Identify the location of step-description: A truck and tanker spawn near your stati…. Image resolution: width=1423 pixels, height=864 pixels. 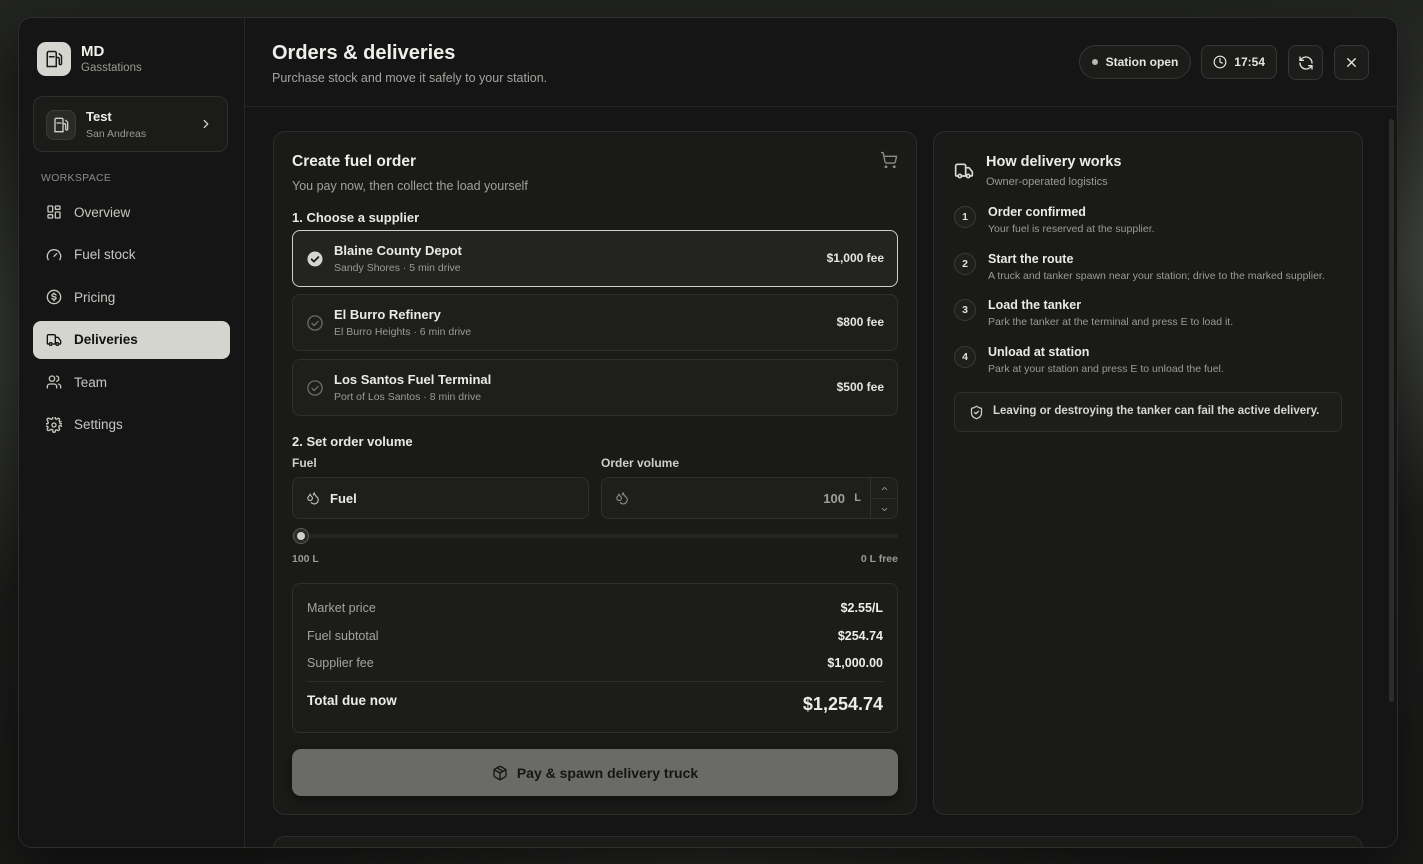
(1156, 276).